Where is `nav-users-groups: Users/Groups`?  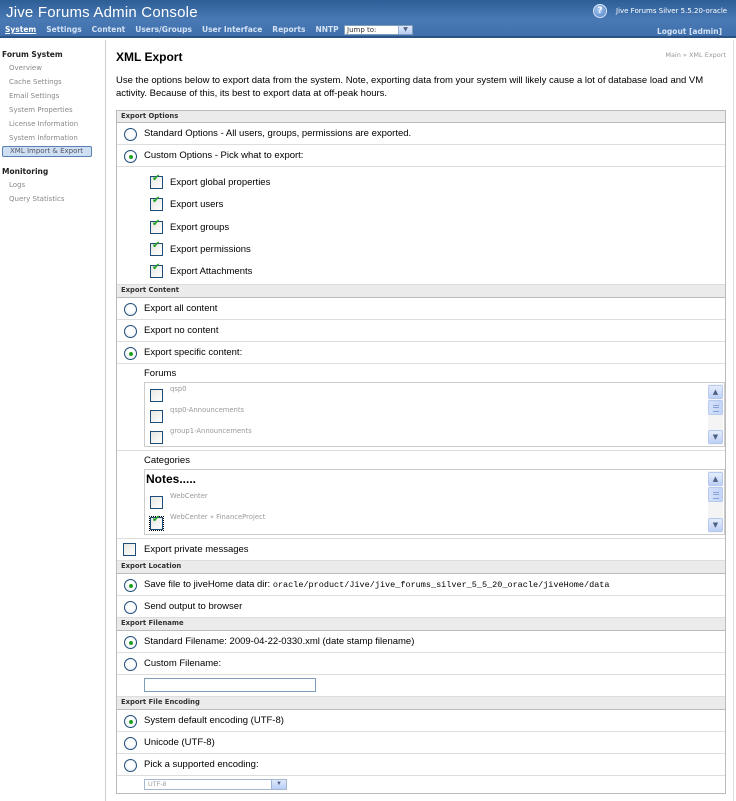 nav-users-groups: Users/Groups is located at coordinates (163, 29).